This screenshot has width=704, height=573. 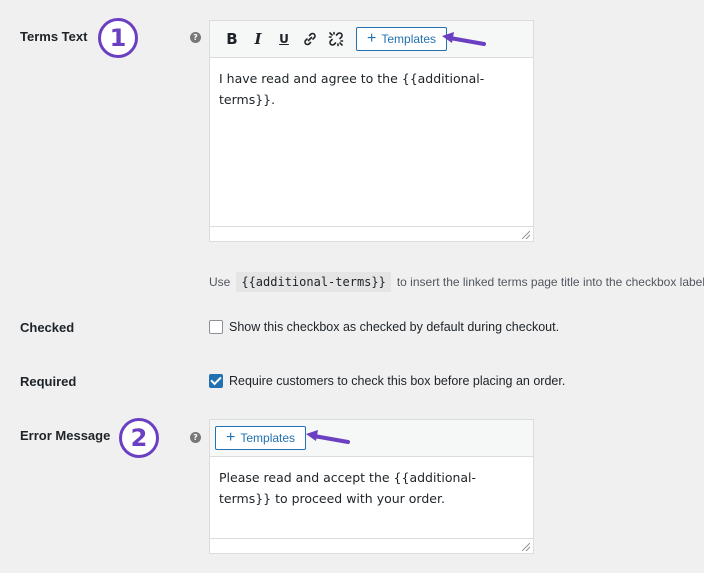 I want to click on terms-text-label: Terms Text, so click(x=54, y=36).